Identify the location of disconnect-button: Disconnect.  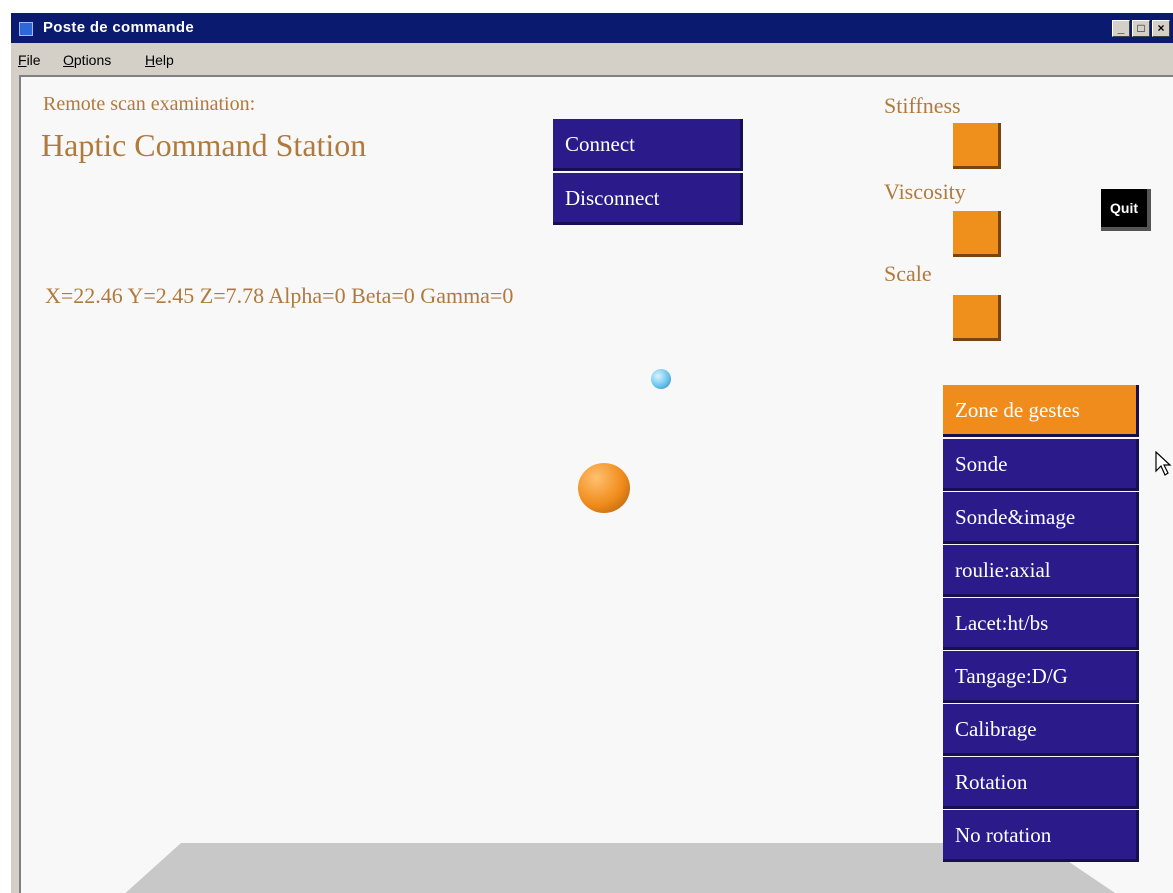
(648, 199).